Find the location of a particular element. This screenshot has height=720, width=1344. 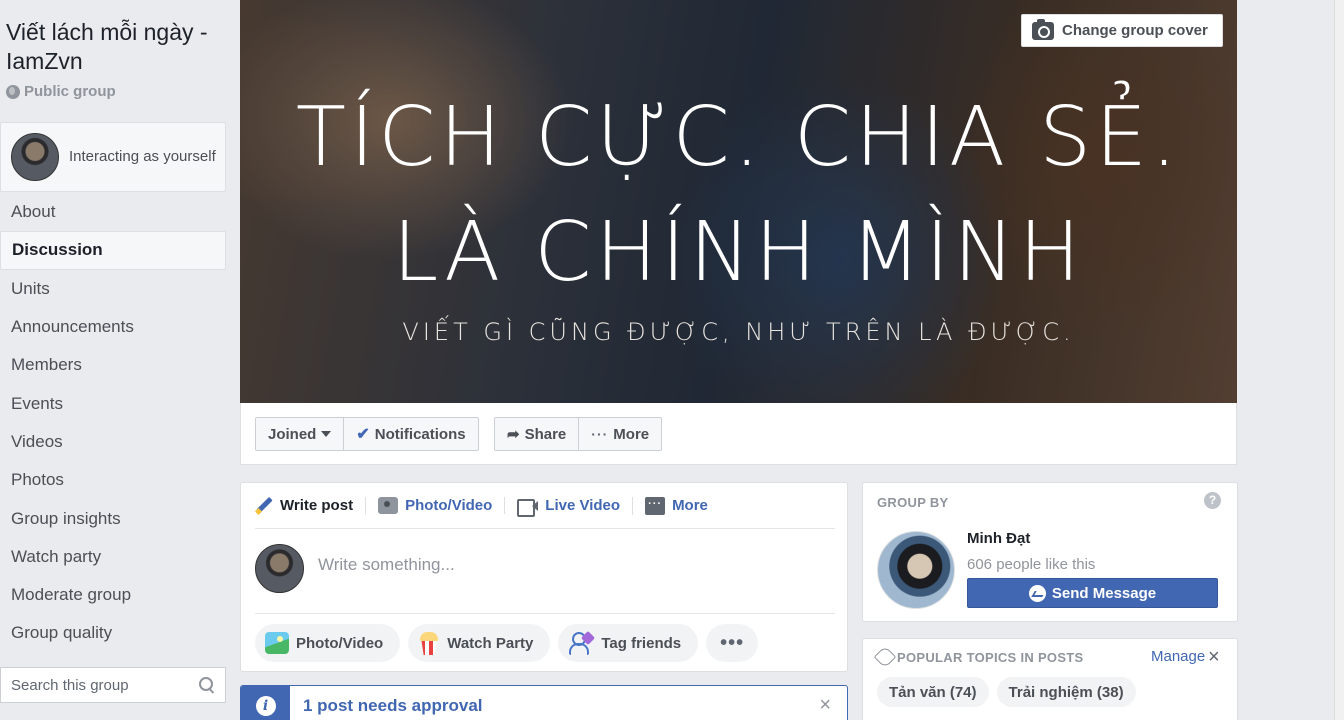

cover-headline-2: LÀ CHÍNH MÌNH is located at coordinates (738, 252).